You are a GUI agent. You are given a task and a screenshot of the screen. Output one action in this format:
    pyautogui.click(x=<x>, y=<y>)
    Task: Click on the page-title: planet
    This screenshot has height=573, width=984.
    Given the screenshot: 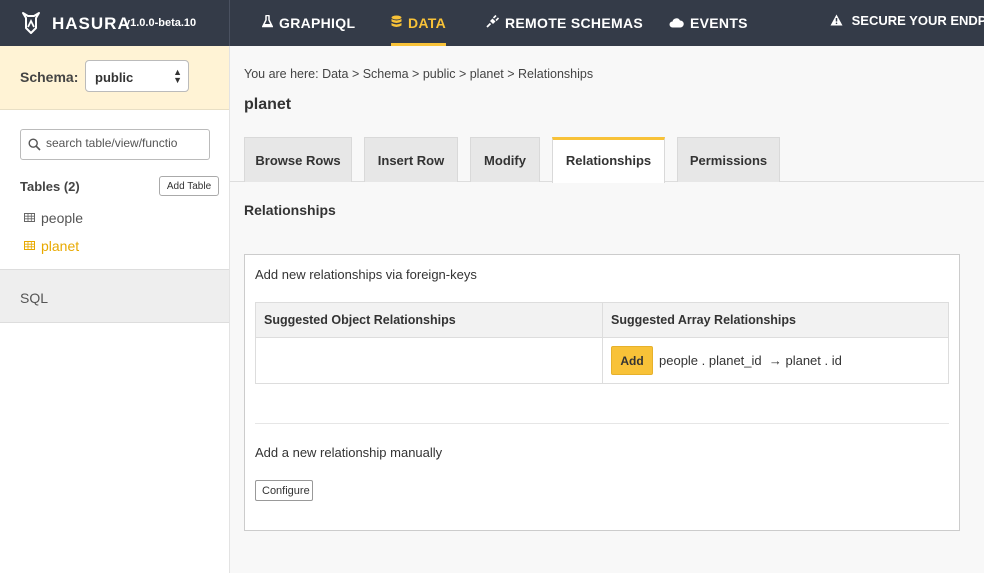 What is the action you would take?
    pyautogui.click(x=268, y=104)
    